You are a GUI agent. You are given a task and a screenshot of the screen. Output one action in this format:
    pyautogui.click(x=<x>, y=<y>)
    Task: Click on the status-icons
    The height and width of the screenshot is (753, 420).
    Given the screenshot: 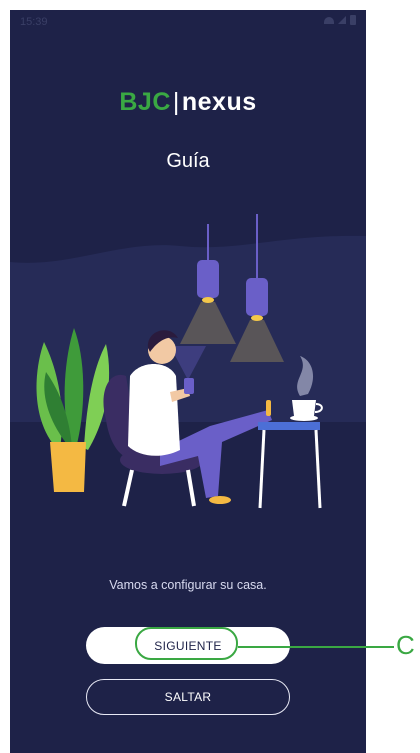 What is the action you would take?
    pyautogui.click(x=340, y=20)
    